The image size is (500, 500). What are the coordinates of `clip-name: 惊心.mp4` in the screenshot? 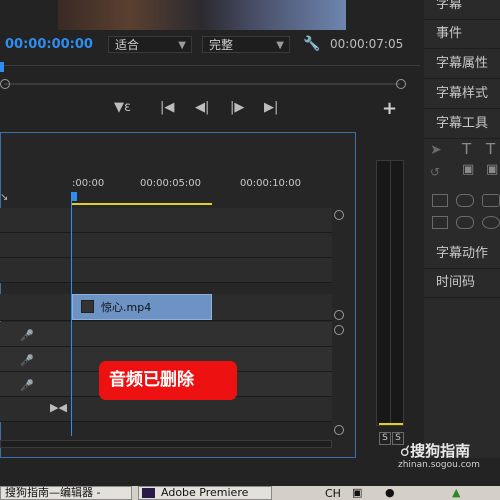 It's located at (126, 307).